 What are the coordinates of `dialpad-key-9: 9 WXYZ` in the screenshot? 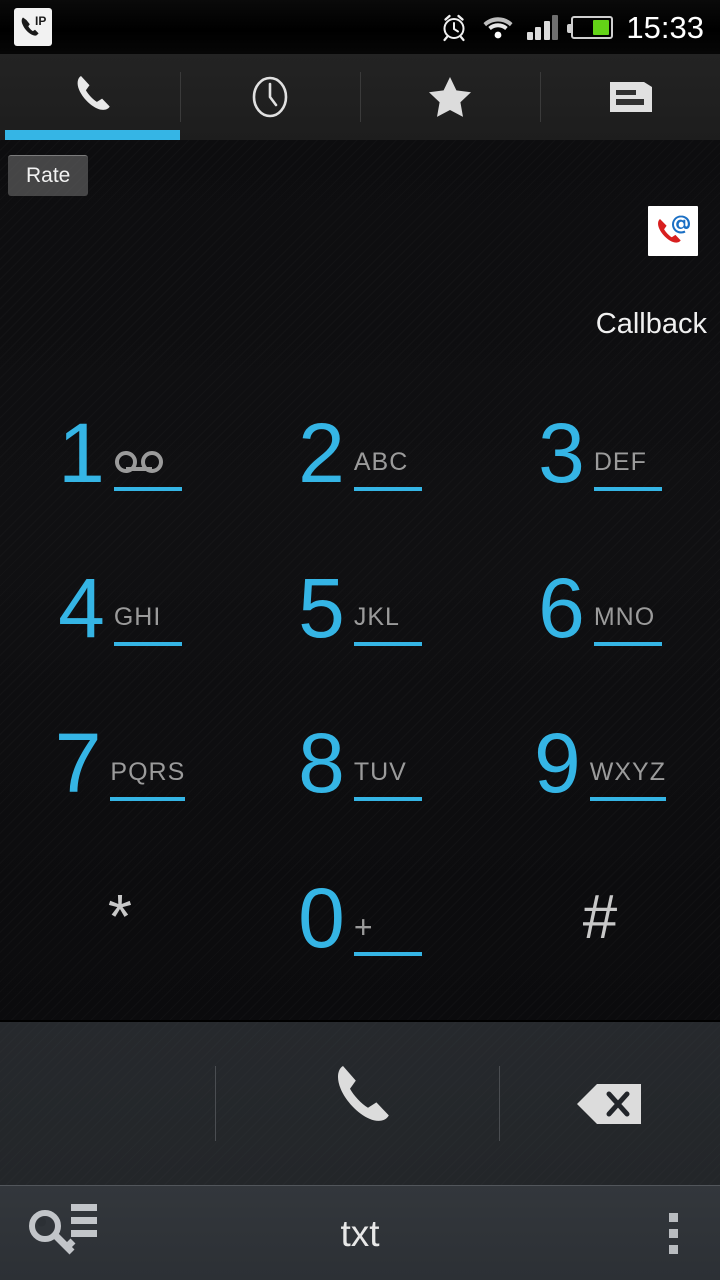 It's located at (600, 762).